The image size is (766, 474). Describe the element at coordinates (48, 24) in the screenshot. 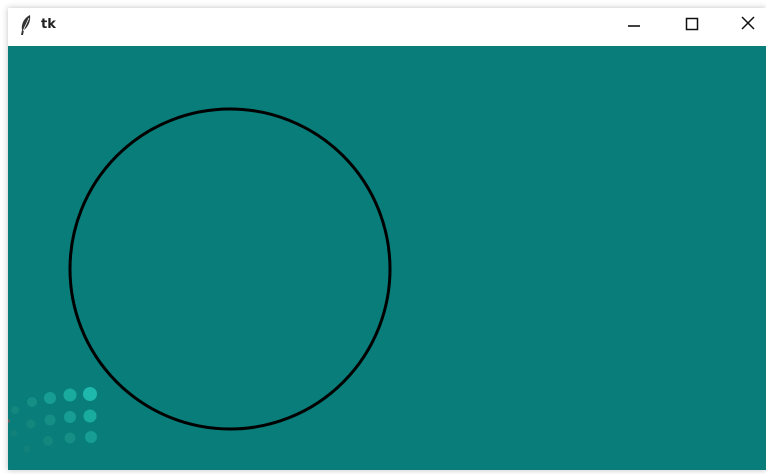

I see `window-title: tk` at that location.